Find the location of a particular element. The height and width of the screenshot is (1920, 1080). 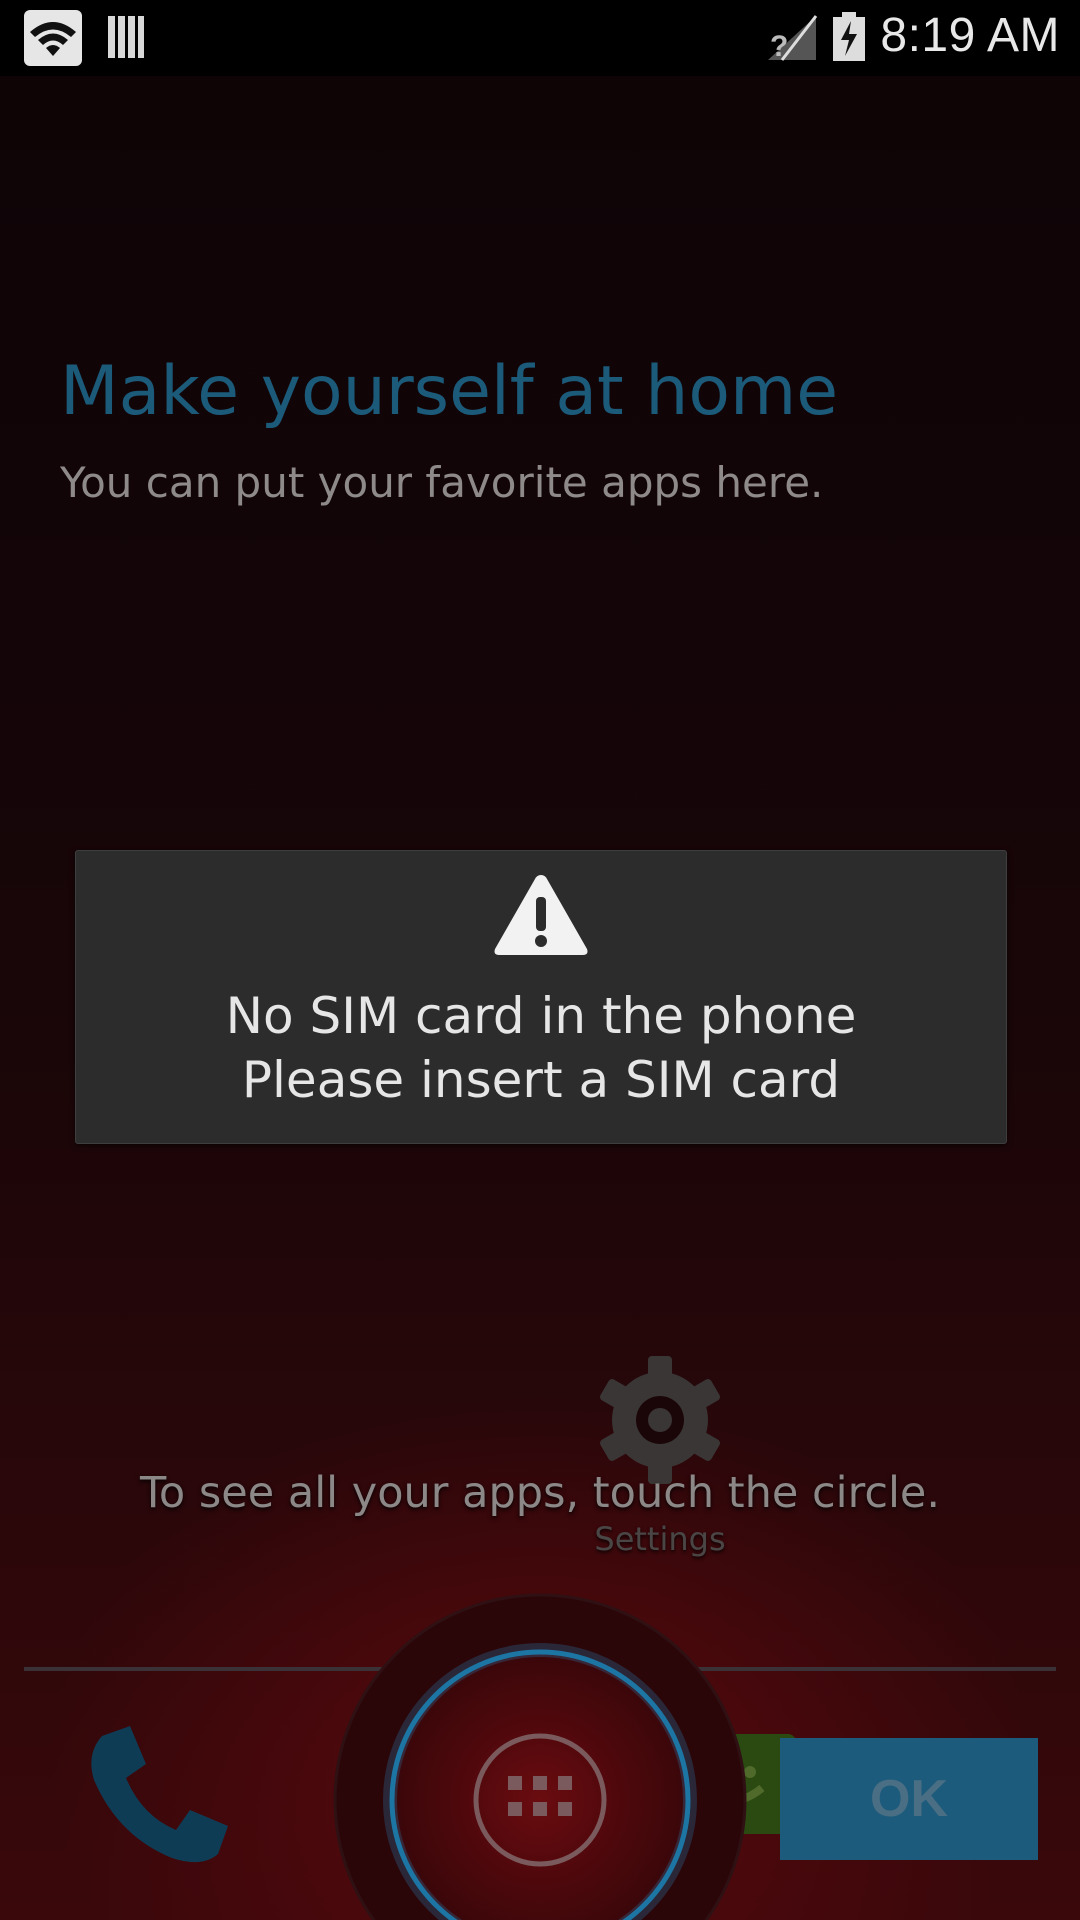

notification-icon is located at coordinates (126, 39).